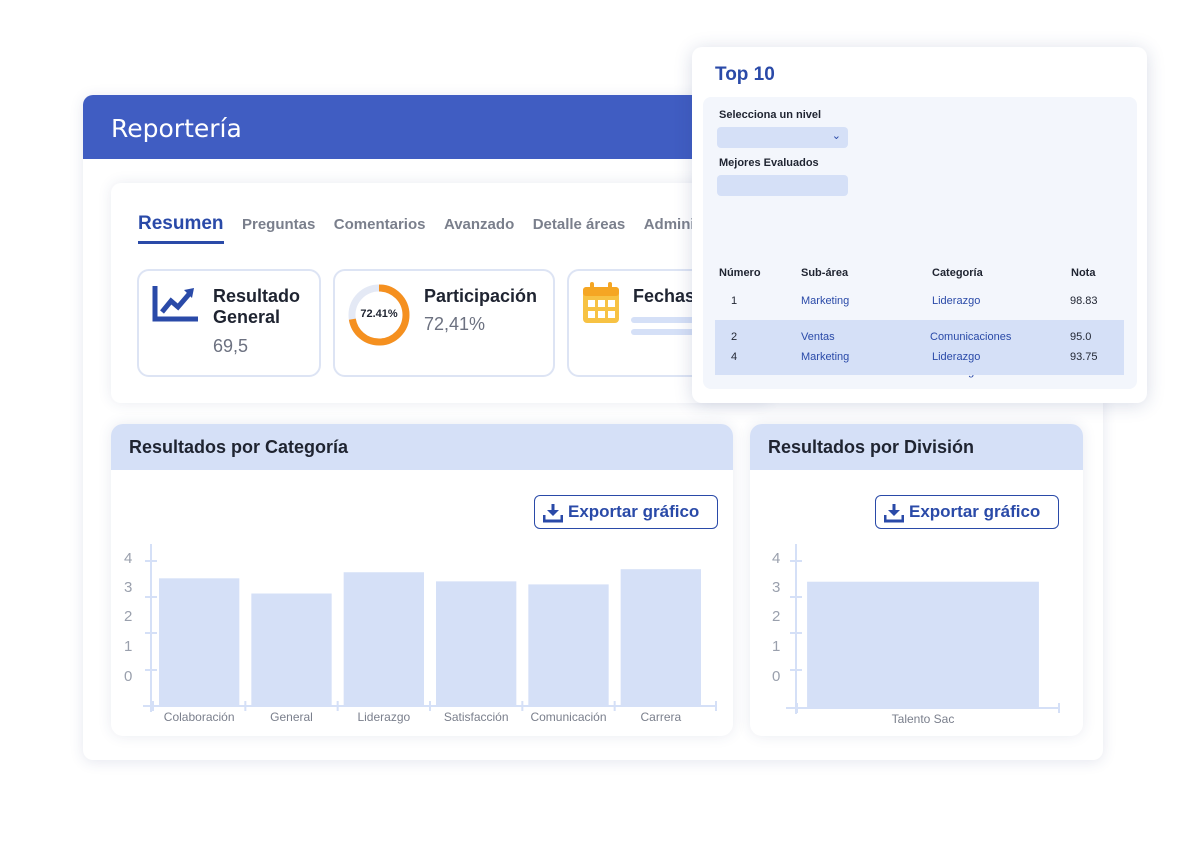 Image resolution: width=1185 pixels, height=859 pixels. Describe the element at coordinates (479, 227) in the screenshot. I see `tab-avanzado: Avanzado` at that location.